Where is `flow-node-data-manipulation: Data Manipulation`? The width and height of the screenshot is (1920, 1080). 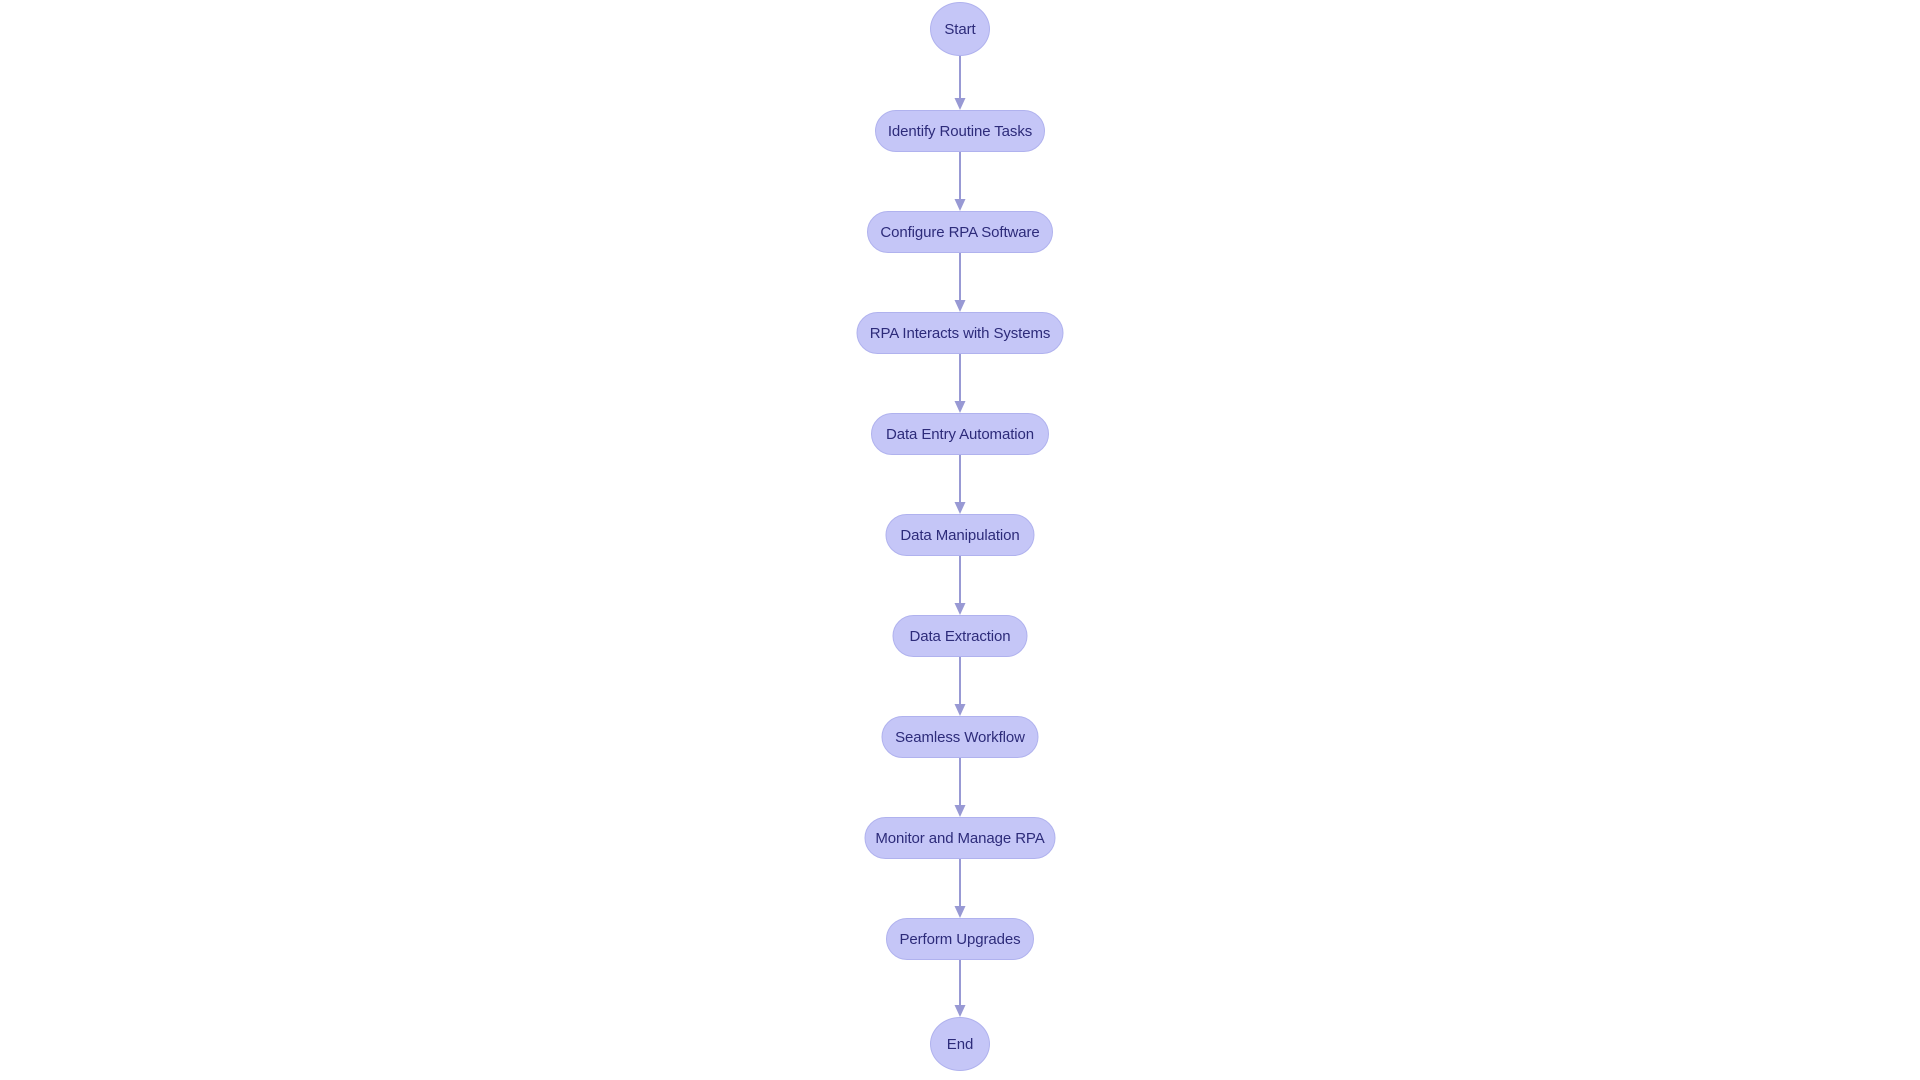 flow-node-data-manipulation: Data Manipulation is located at coordinates (960, 535).